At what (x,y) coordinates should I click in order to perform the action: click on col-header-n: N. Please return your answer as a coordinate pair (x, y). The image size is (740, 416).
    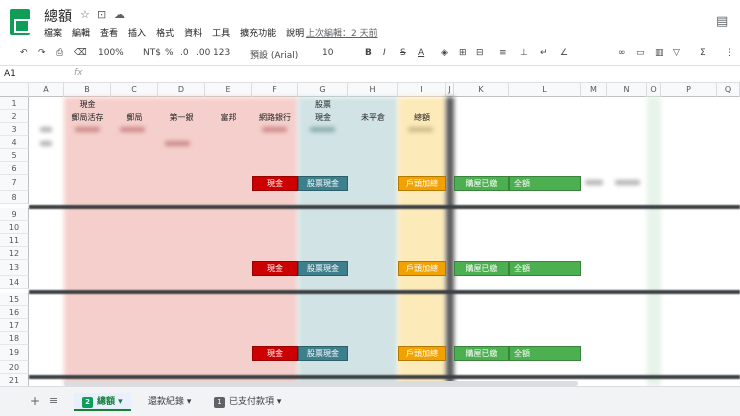
    Looking at the image, I should click on (627, 90).